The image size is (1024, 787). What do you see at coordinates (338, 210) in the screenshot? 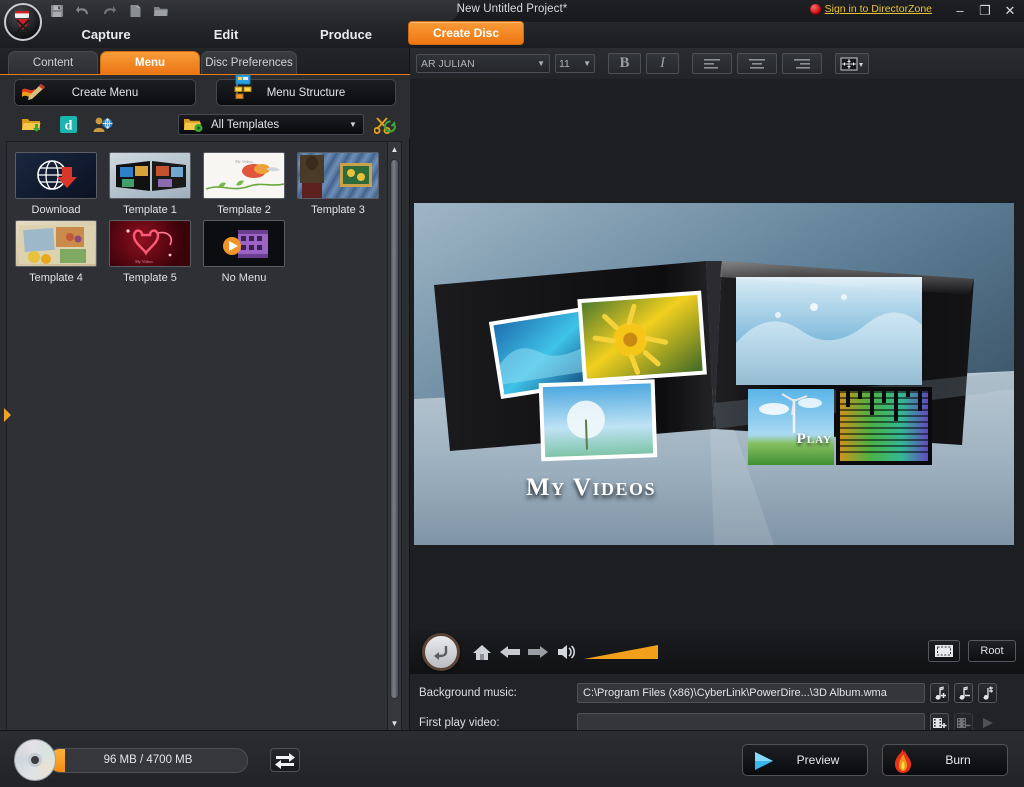
I see `template-label: Template 3` at bounding box center [338, 210].